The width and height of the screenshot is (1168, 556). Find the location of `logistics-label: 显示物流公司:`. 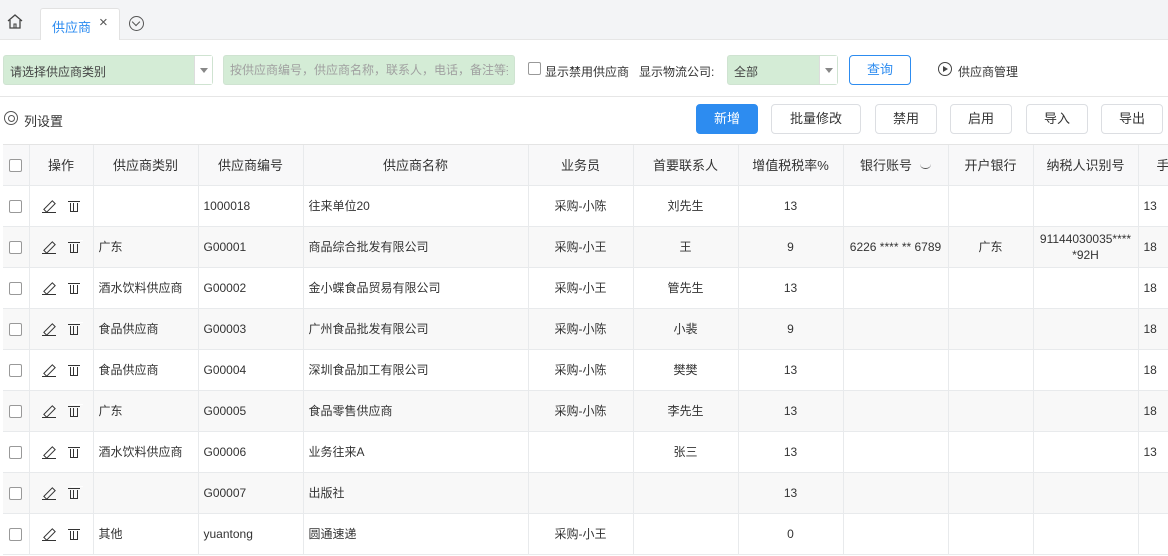

logistics-label: 显示物流公司: is located at coordinates (677, 72).